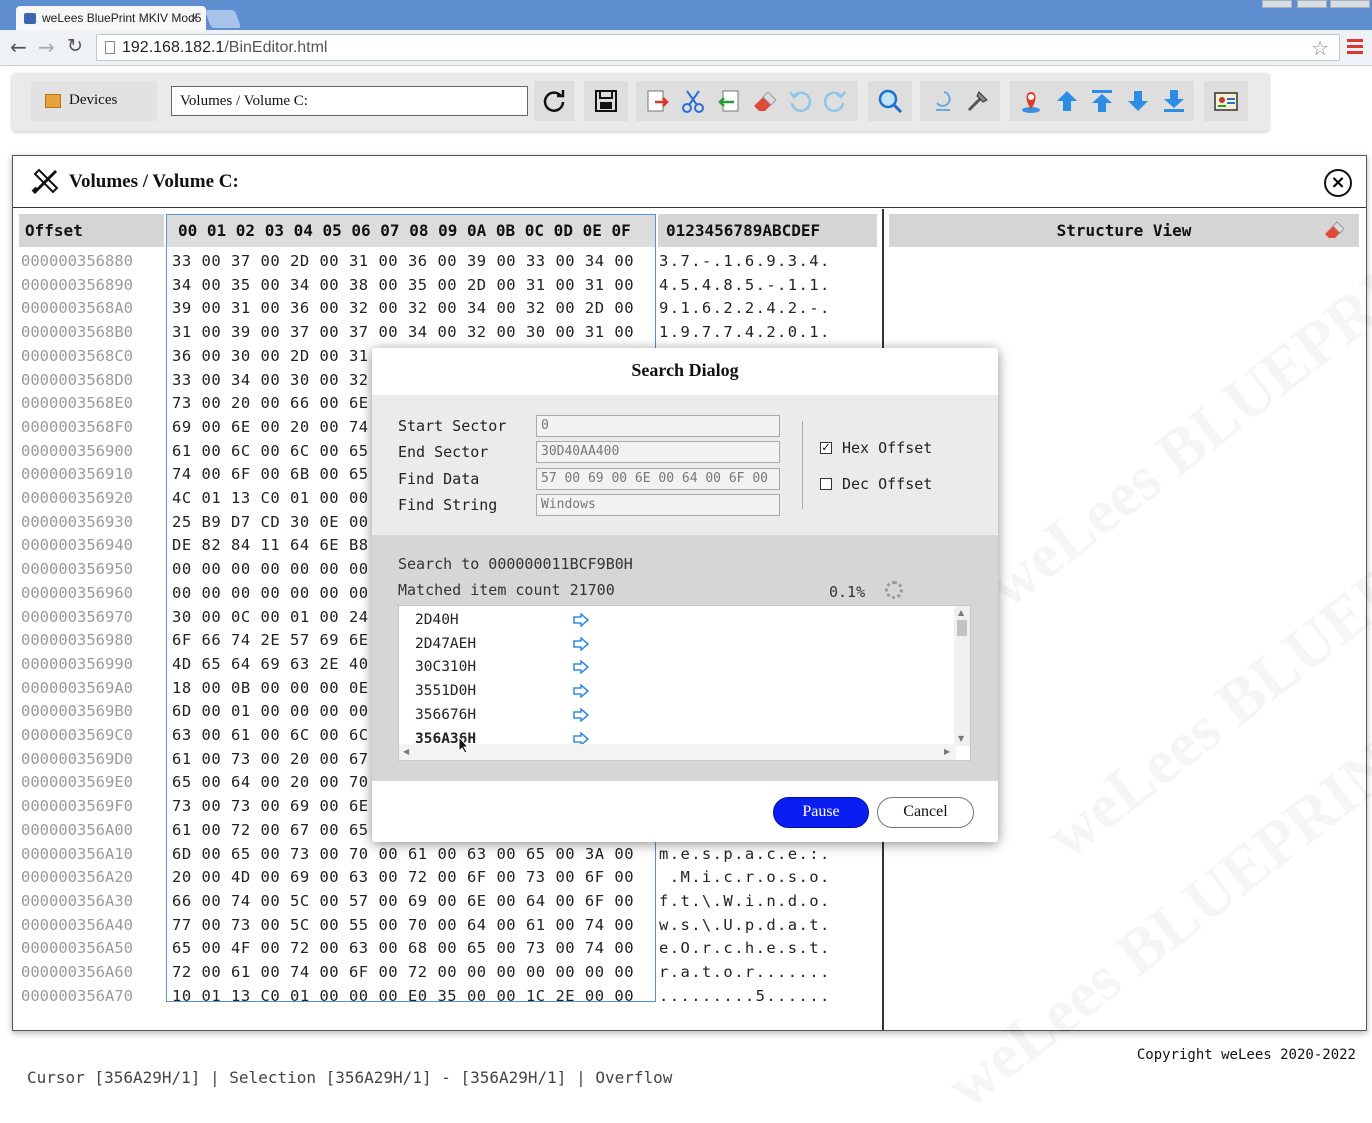 This screenshot has width=1372, height=1123. Describe the element at coordinates (1138, 101) in the screenshot. I see `down-icon` at that location.